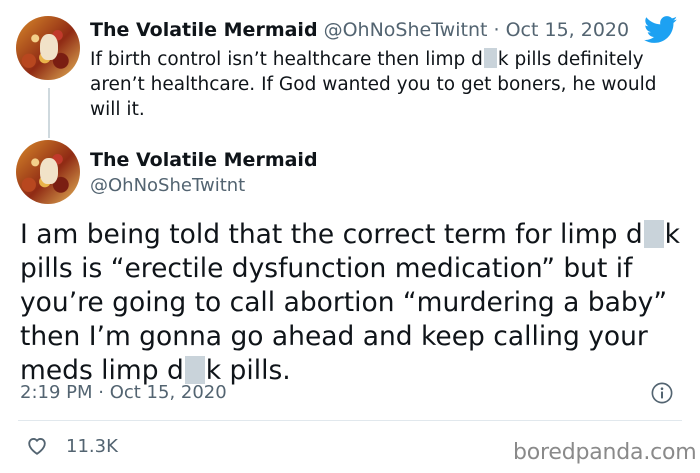  Describe the element at coordinates (661, 29) in the screenshot. I see `twitter-bird-icon` at that location.